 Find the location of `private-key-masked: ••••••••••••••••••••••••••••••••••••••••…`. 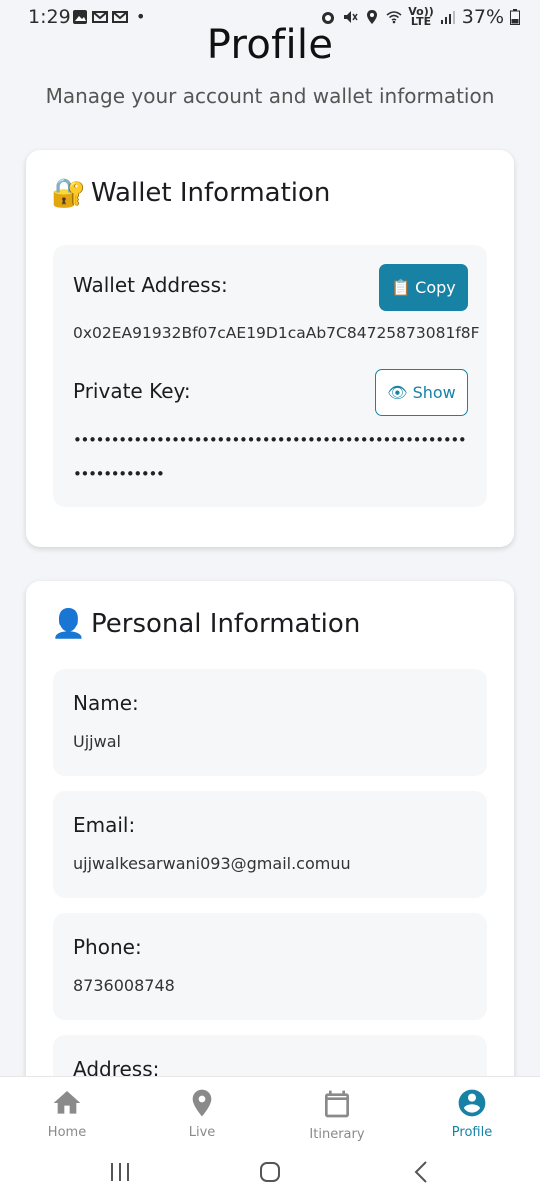

private-key-masked: ••••••••••••••••••••••••••••••••••••••••… is located at coordinates (270, 457).